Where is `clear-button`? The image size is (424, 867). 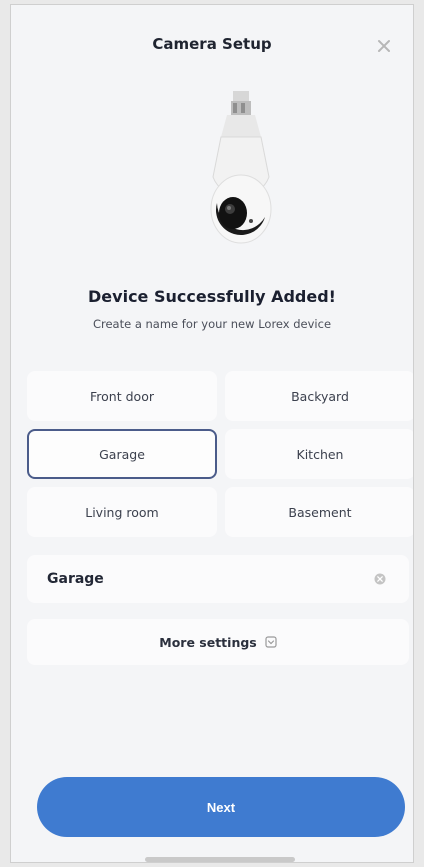
clear-button is located at coordinates (380, 579).